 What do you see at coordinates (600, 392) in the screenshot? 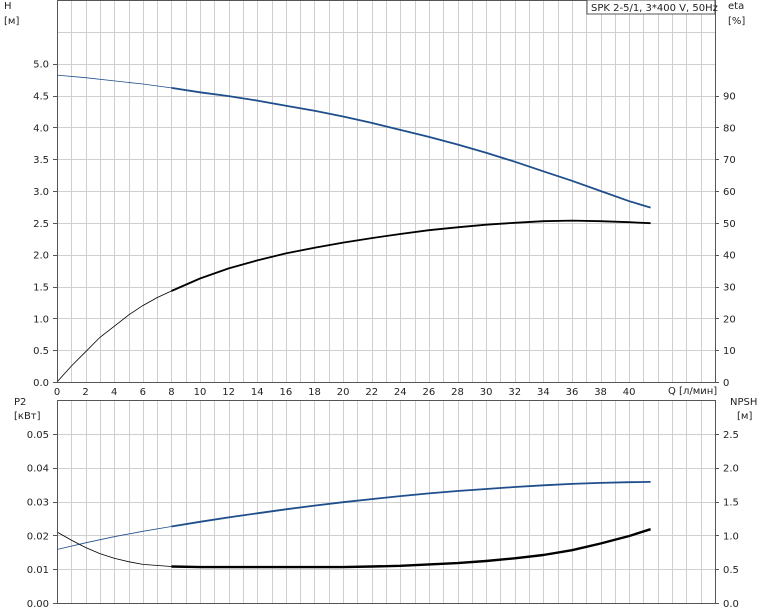
I see `x-tick-label: 38` at bounding box center [600, 392].